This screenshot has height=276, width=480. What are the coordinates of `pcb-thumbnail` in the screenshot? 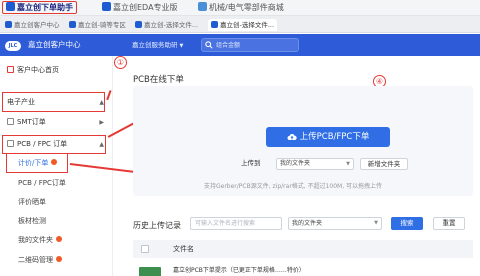 It's located at (150, 271).